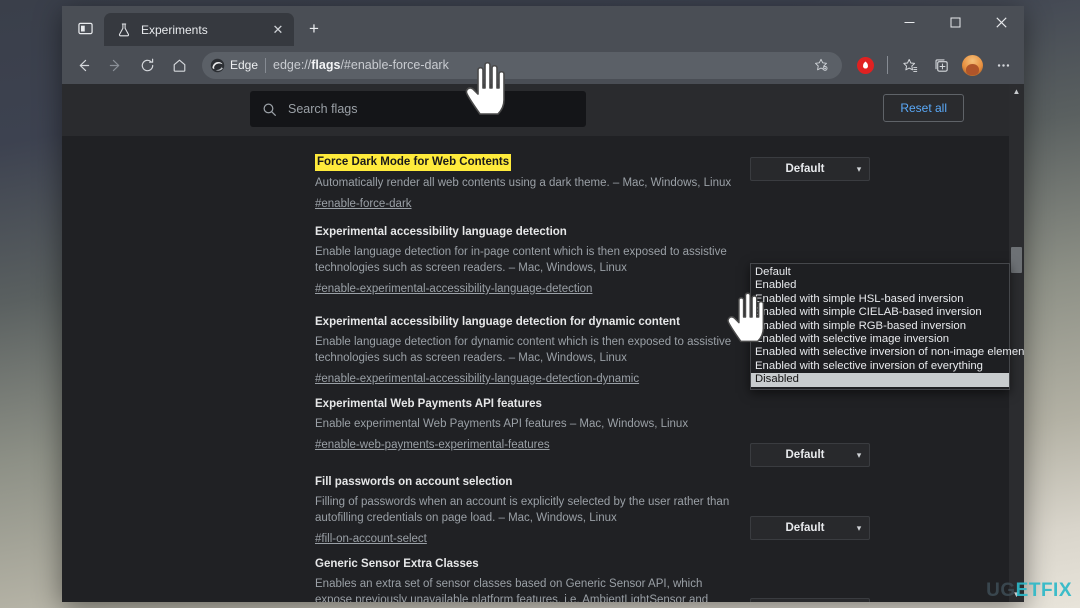 The height and width of the screenshot is (608, 1080). I want to click on toolbar-divider, so click(887, 65).